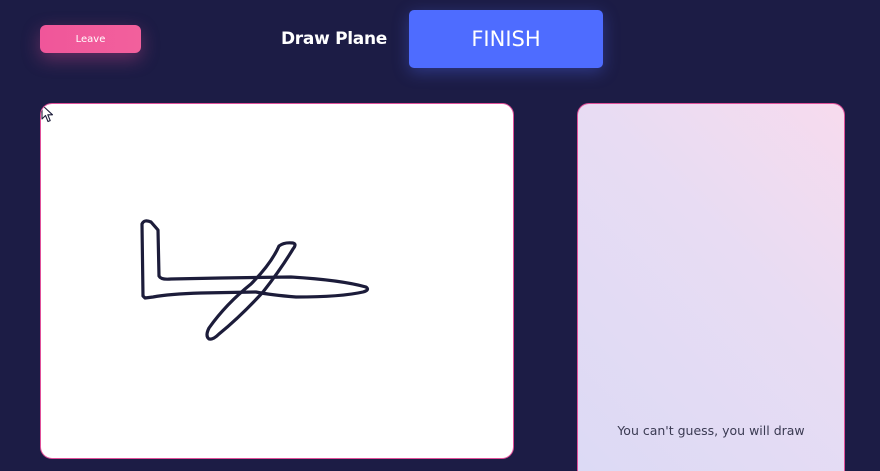 The image size is (880, 471). What do you see at coordinates (90, 39) in the screenshot?
I see `leave-button: Leave` at bounding box center [90, 39].